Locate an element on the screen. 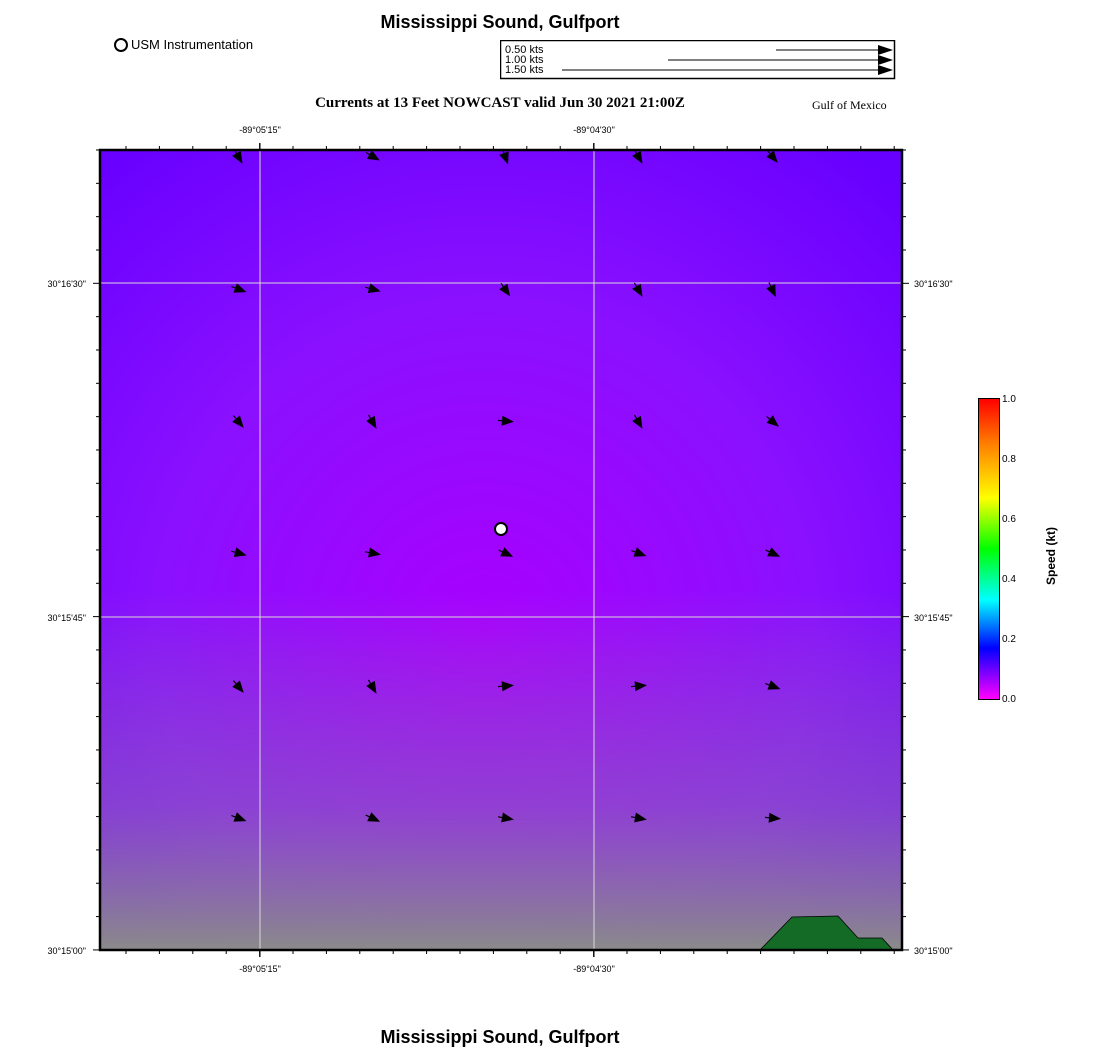 The width and height of the screenshot is (1100, 1050). colorbar-tick-5: 0.2 is located at coordinates (1009, 639).